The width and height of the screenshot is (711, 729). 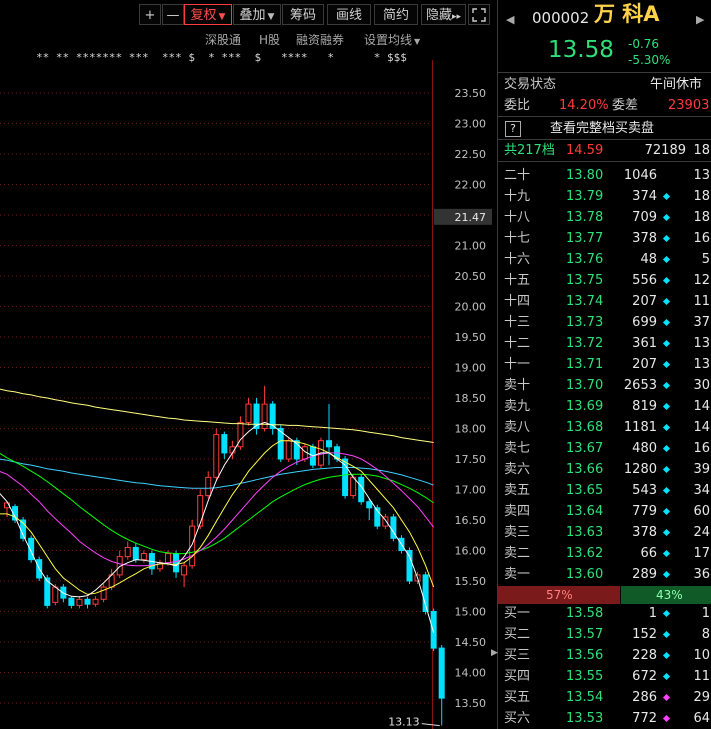 I want to click on level-label: 十三, so click(x=517, y=322).